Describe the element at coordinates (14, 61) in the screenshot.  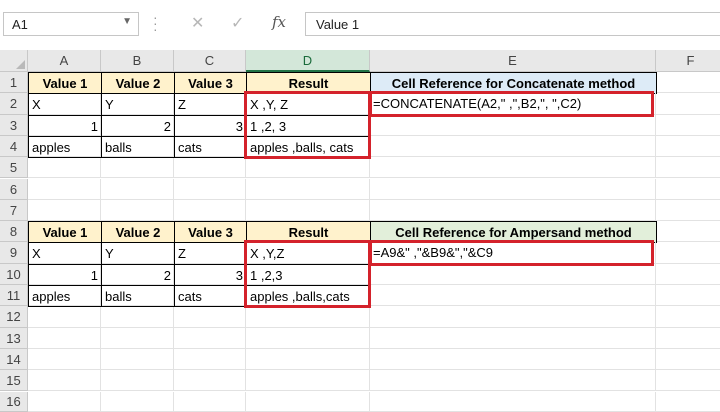
I see `select-all-button` at that location.